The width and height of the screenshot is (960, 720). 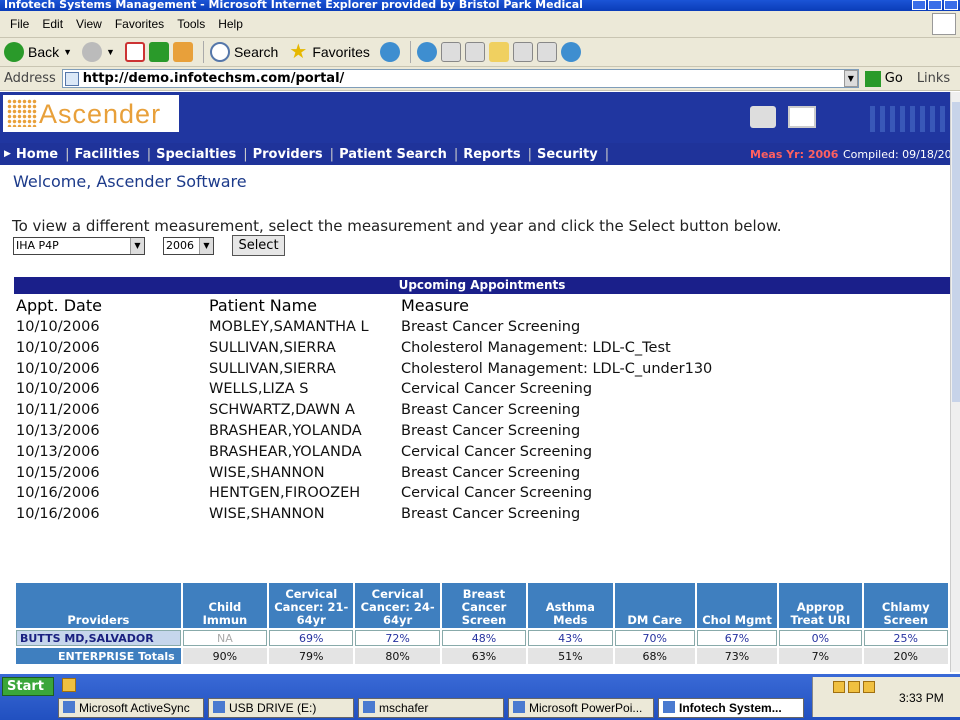 I want to click on menu-help: Help, so click(x=230, y=24).